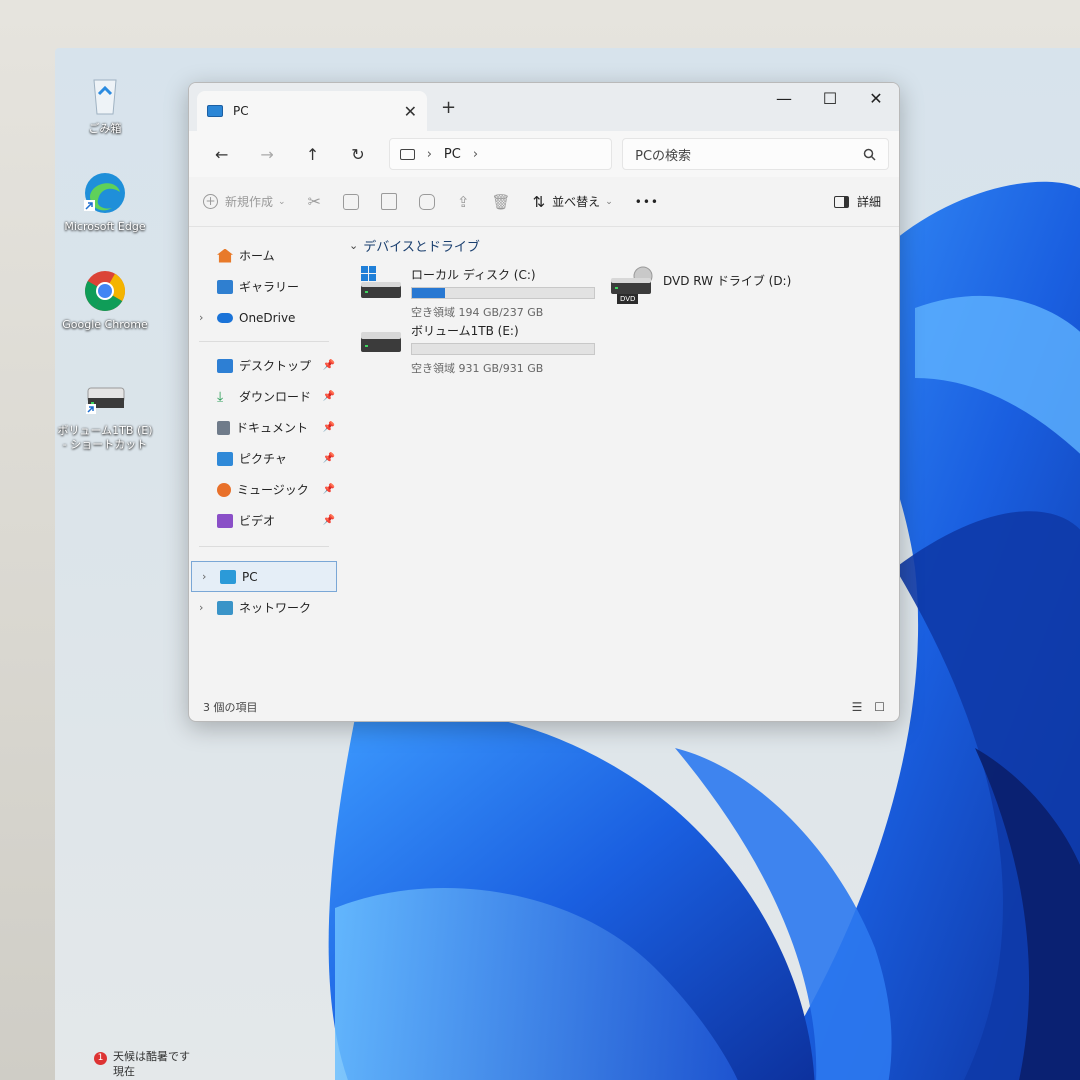  I want to click on pictures-icon, so click(225, 458).